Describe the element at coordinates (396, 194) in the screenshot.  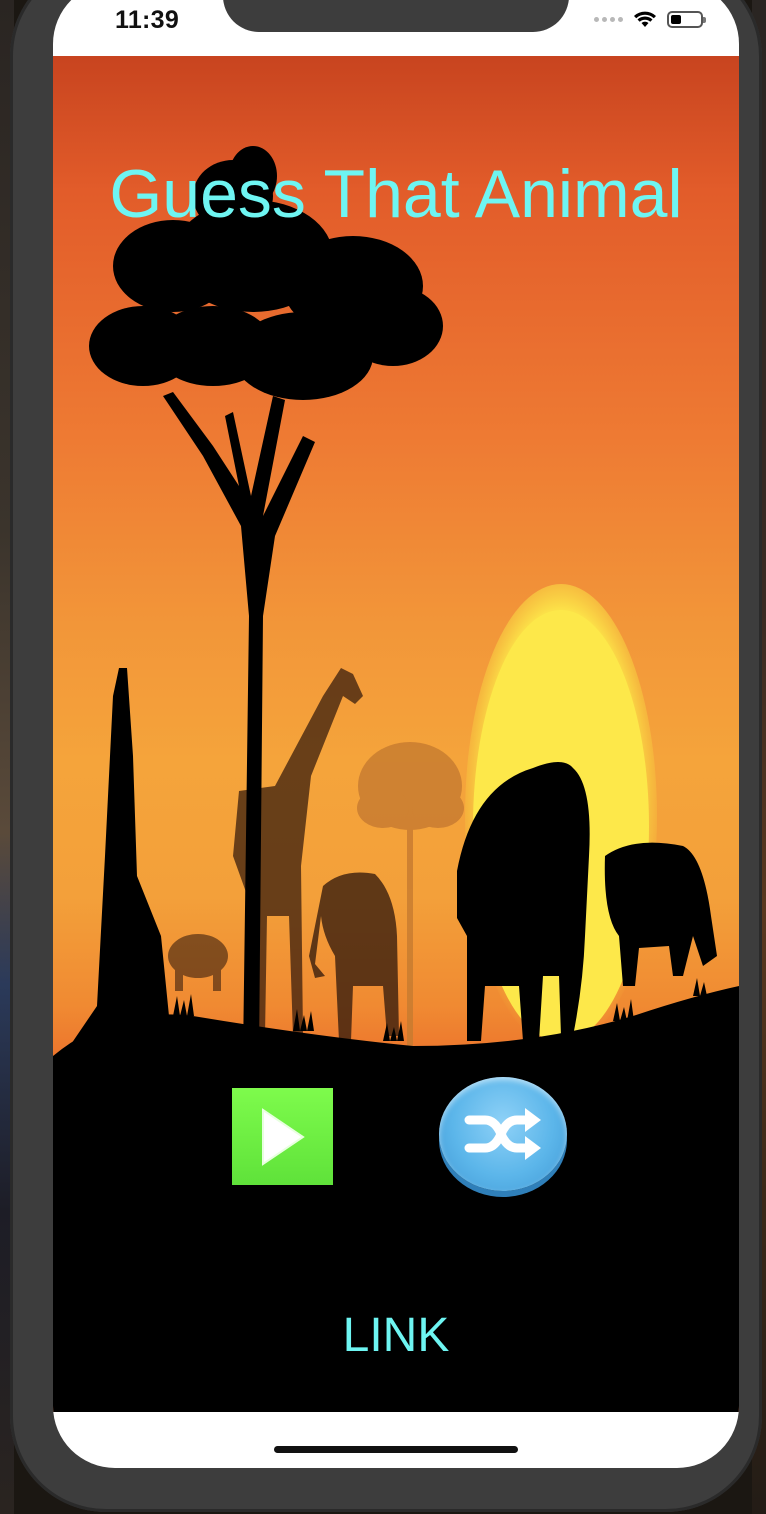
I see `app-title: Guess That Animal` at that location.